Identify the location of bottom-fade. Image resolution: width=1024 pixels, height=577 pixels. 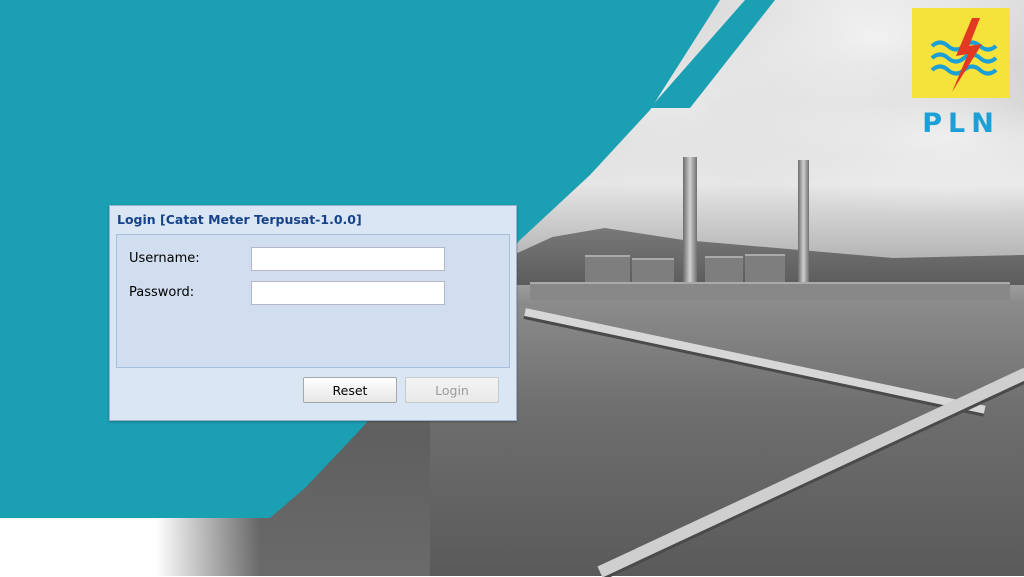
(130, 547).